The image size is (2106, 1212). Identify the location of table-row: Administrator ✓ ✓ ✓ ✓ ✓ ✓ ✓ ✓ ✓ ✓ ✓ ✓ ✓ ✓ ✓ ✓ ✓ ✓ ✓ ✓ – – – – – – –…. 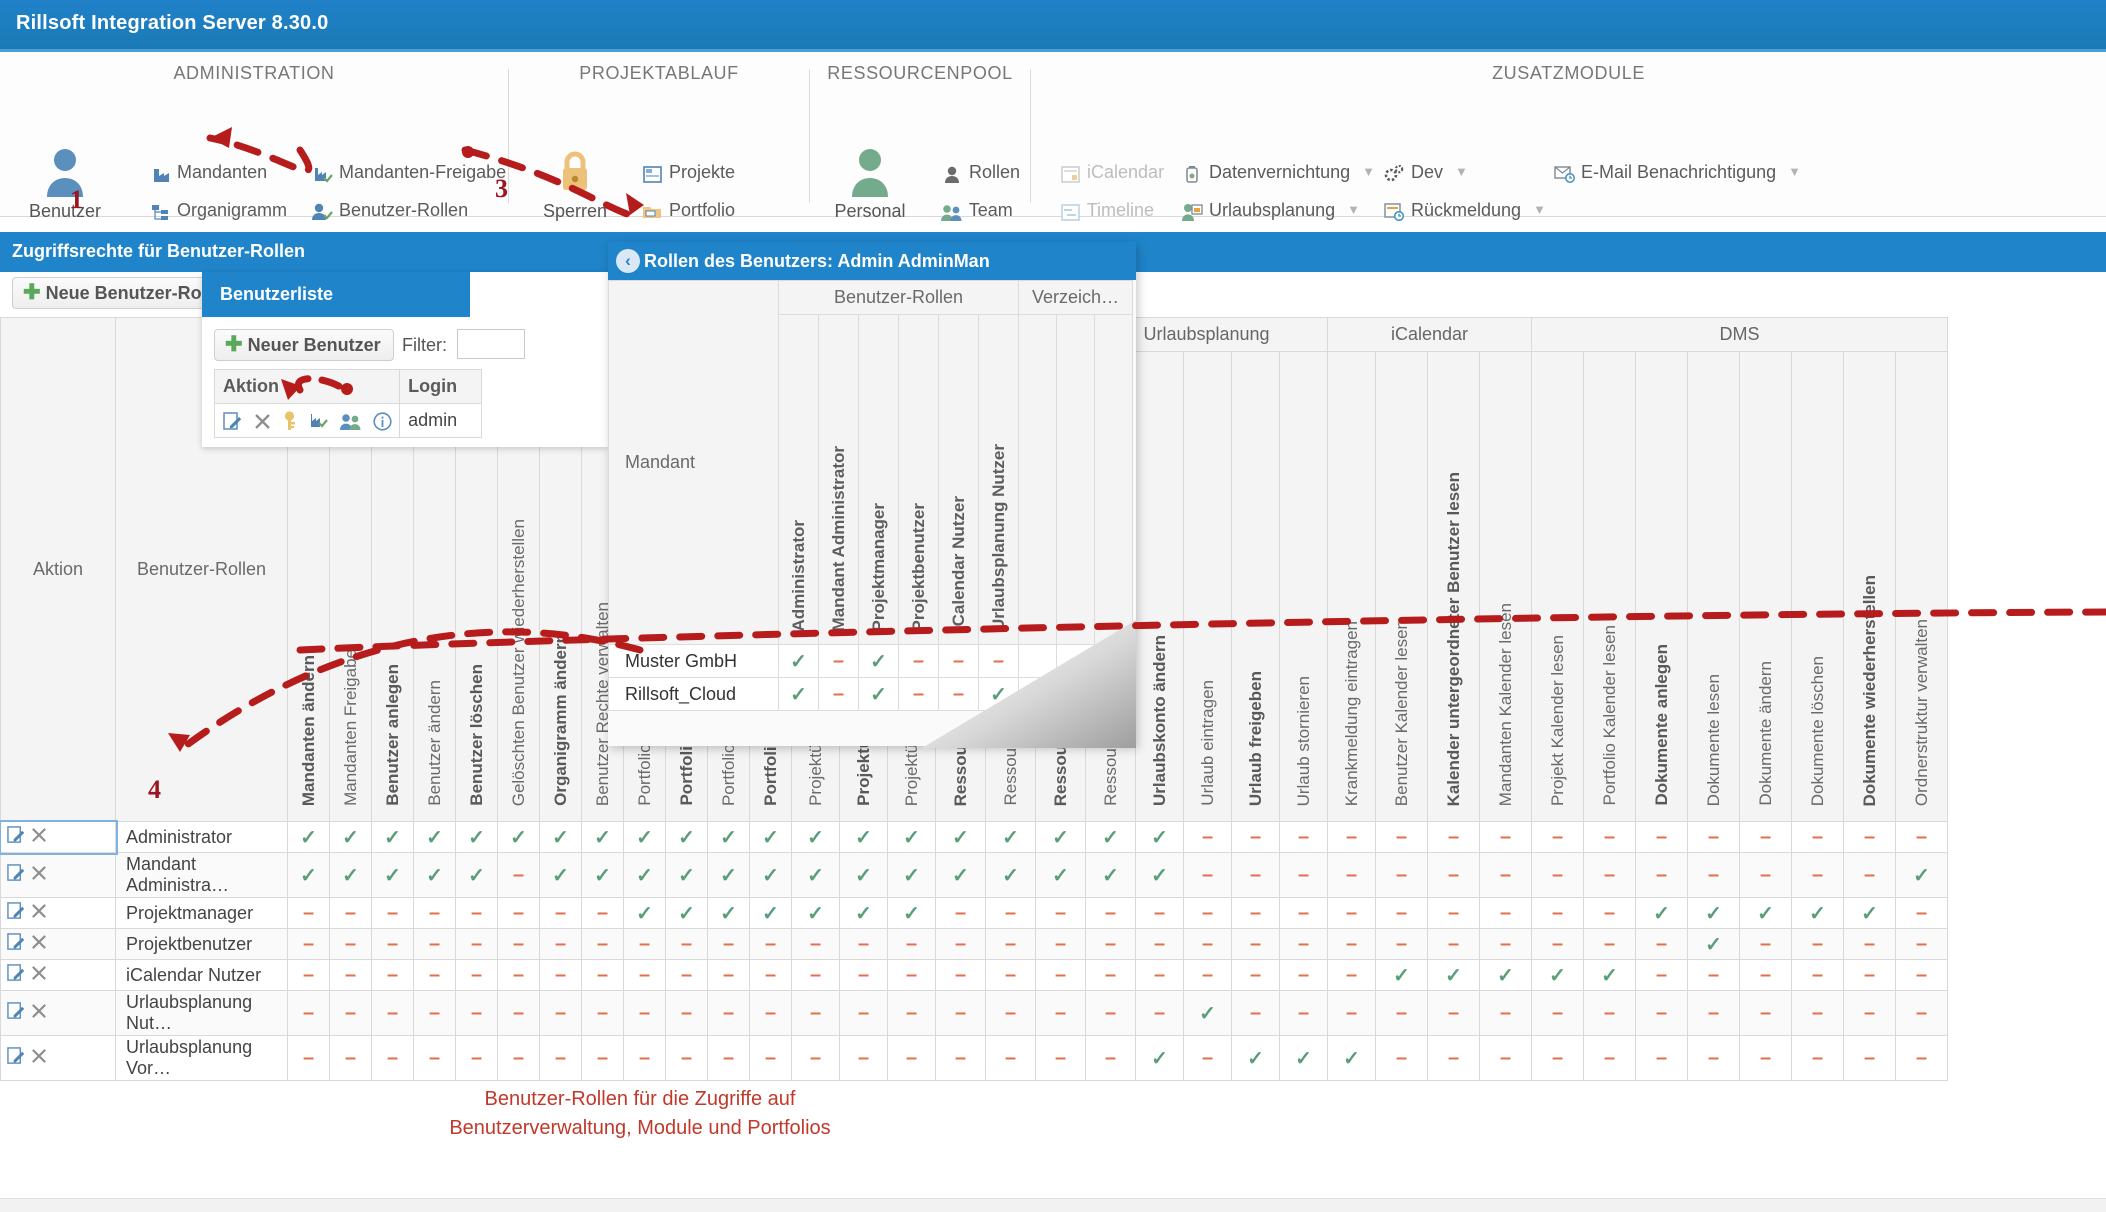
(974, 837).